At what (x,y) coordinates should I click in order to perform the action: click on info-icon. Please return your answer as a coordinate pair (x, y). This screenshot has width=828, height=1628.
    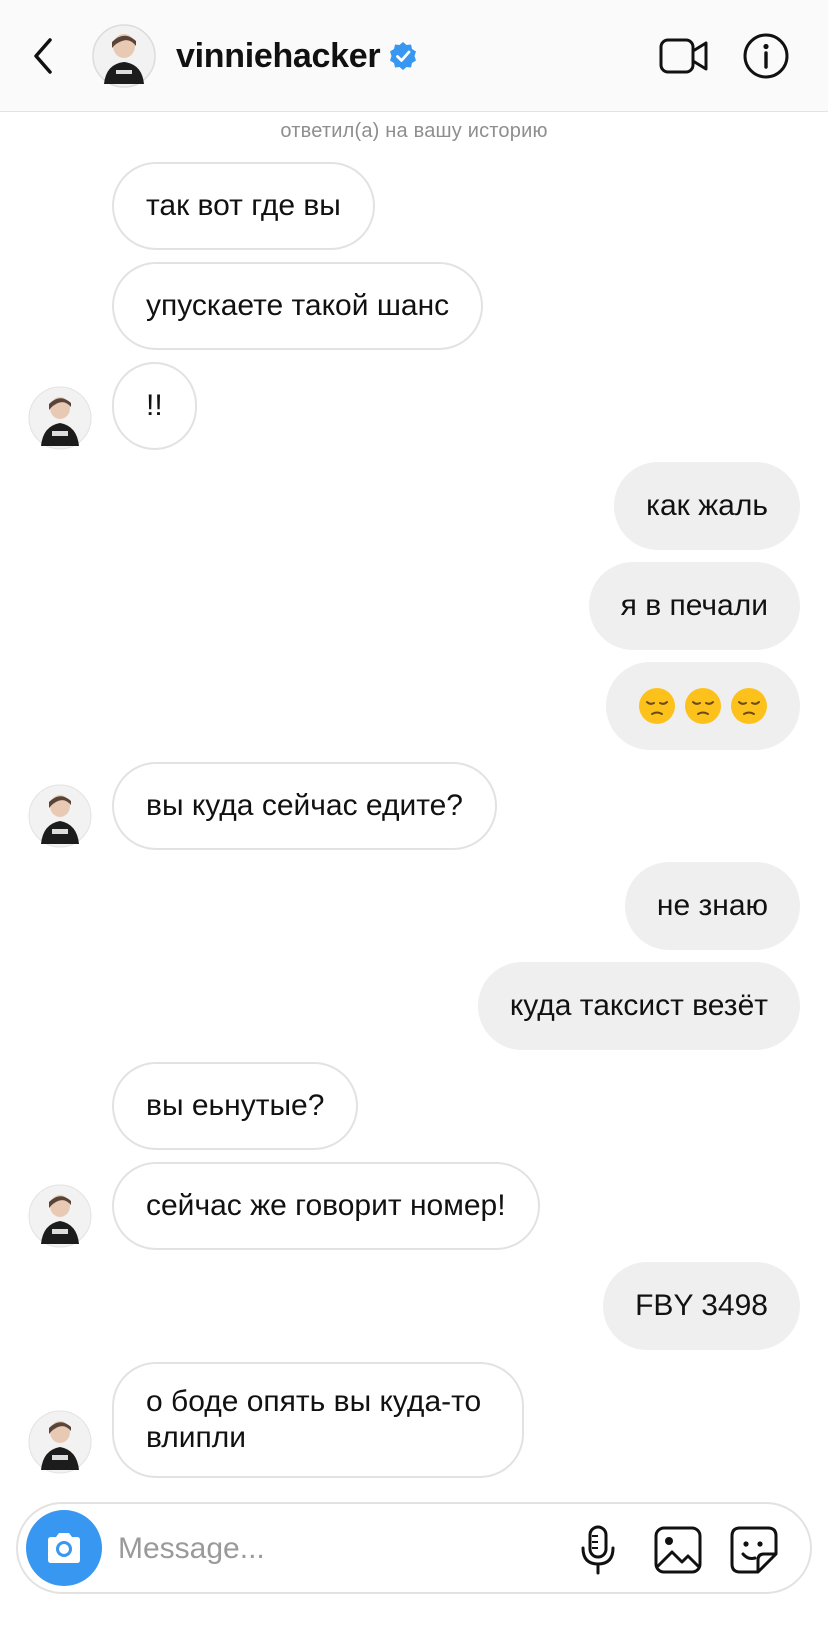
    Looking at the image, I should click on (766, 56).